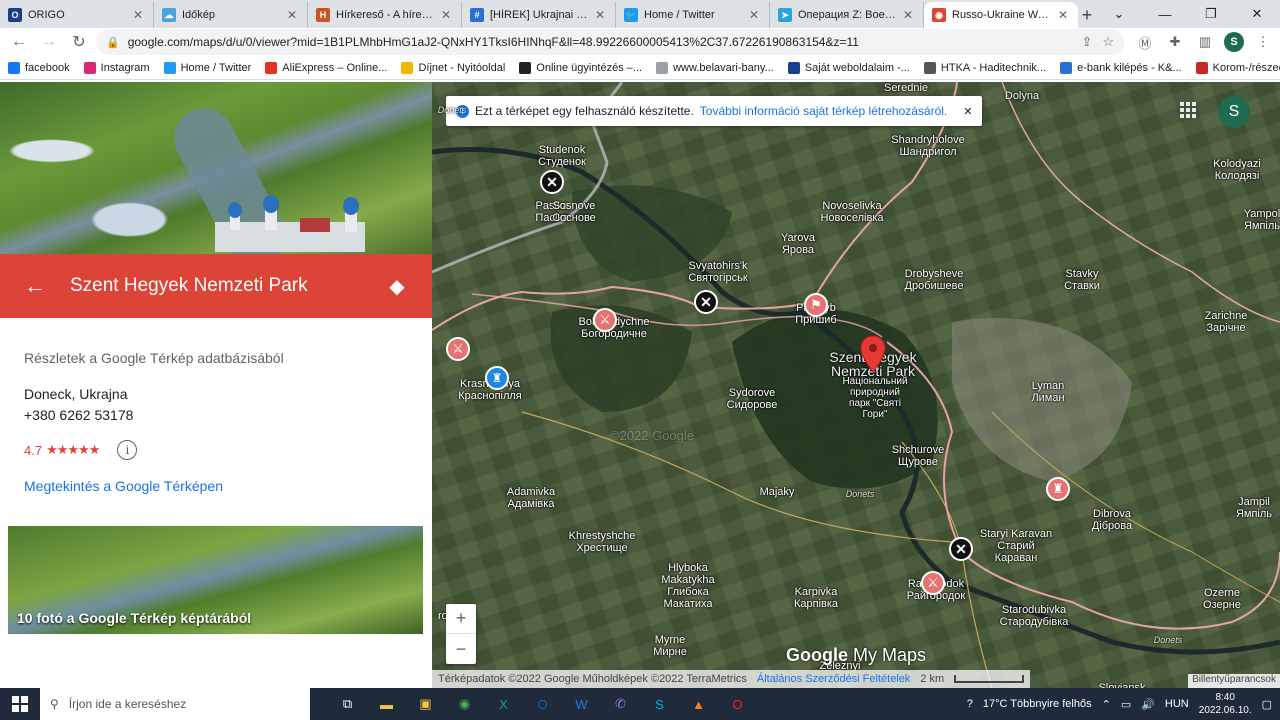 This screenshot has height=720, width=1280. What do you see at coordinates (1257, 14) in the screenshot?
I see `close-window-button: ✕` at bounding box center [1257, 14].